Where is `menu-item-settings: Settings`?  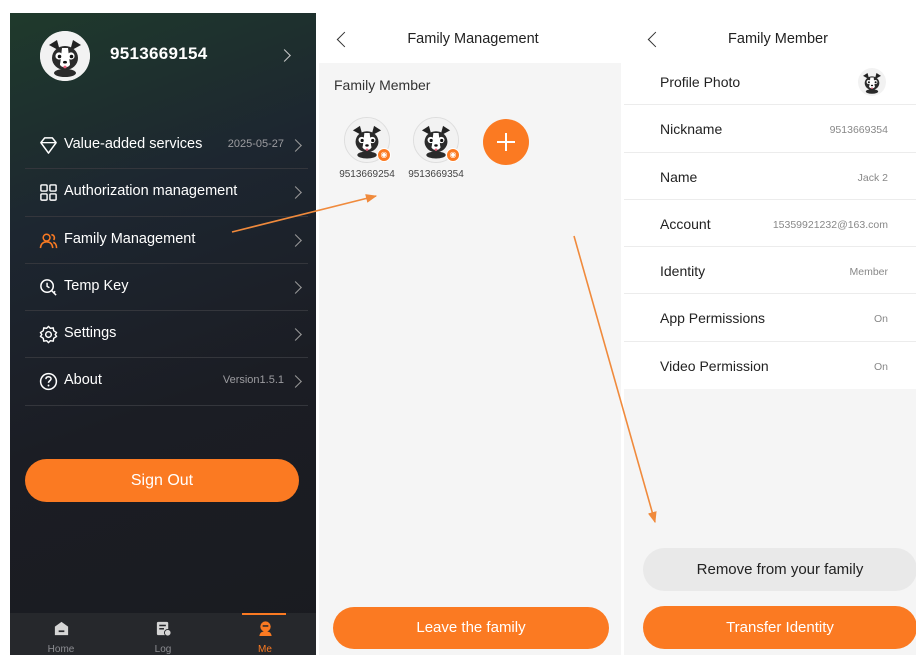 menu-item-settings: Settings is located at coordinates (166, 335).